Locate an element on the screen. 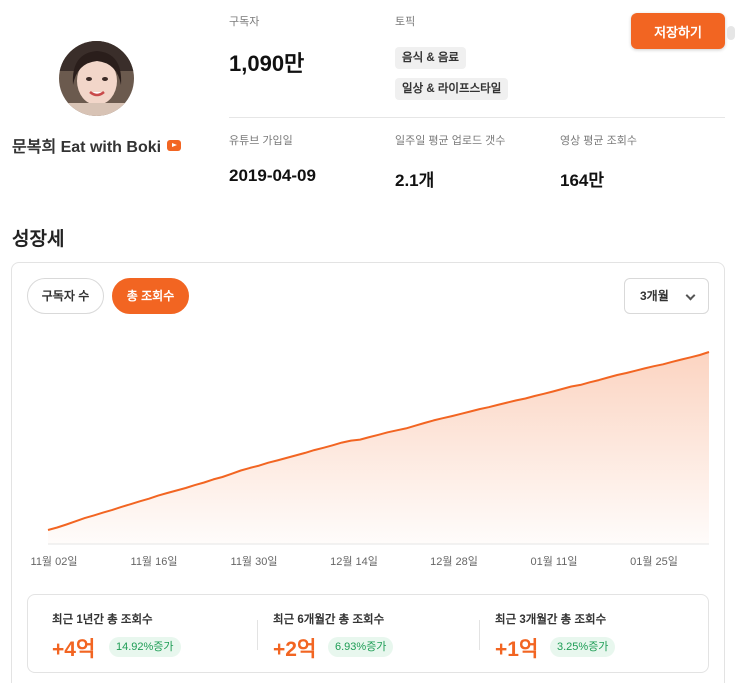  growth-badge: 3.25%증가 is located at coordinates (583, 647).